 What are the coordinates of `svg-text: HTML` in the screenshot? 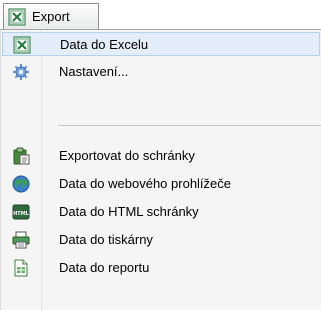 It's located at (21, 214).